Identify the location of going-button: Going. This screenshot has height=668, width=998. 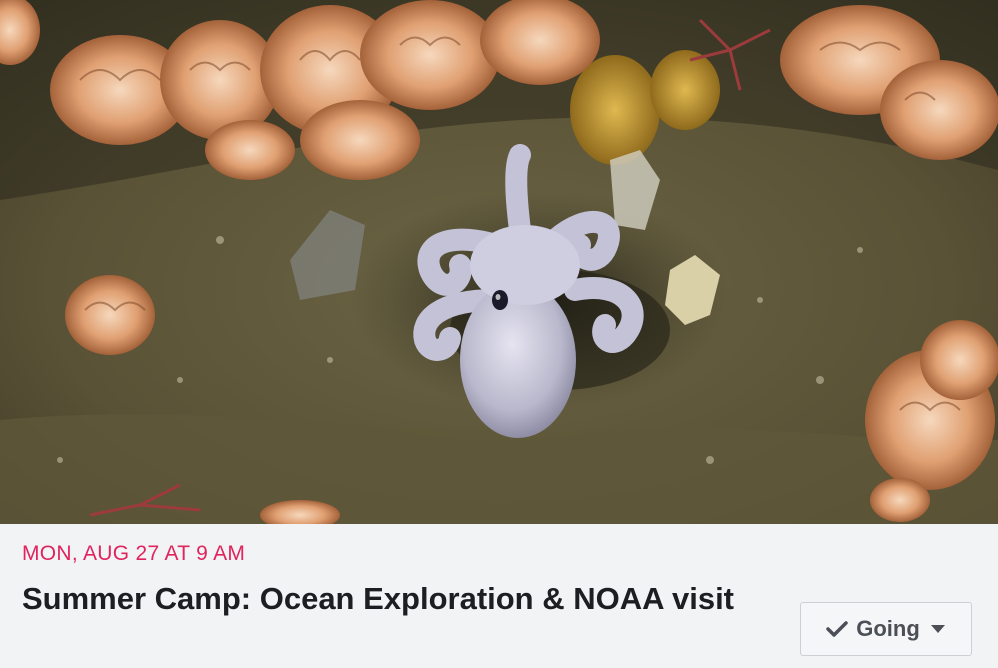
(886, 629).